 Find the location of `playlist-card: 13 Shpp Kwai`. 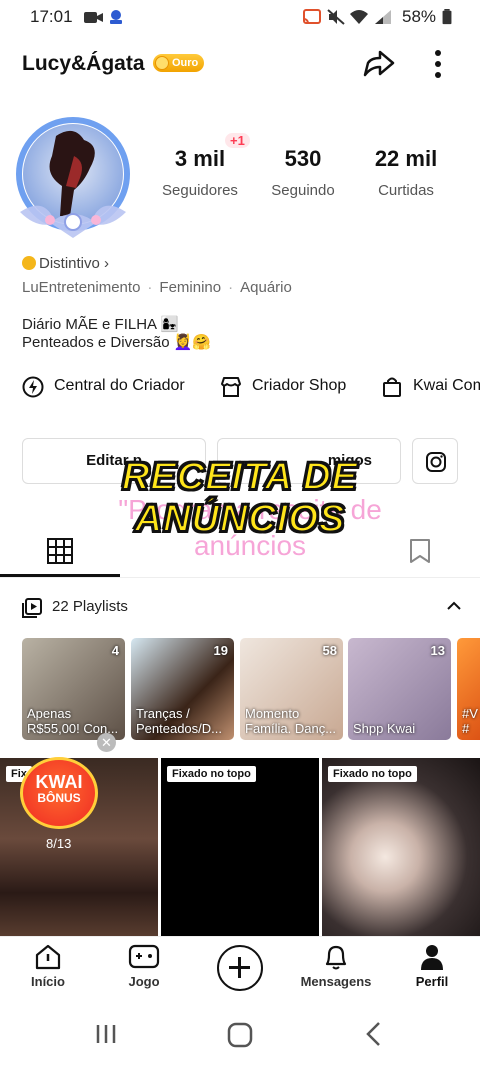

playlist-card: 13 Shpp Kwai is located at coordinates (399, 689).